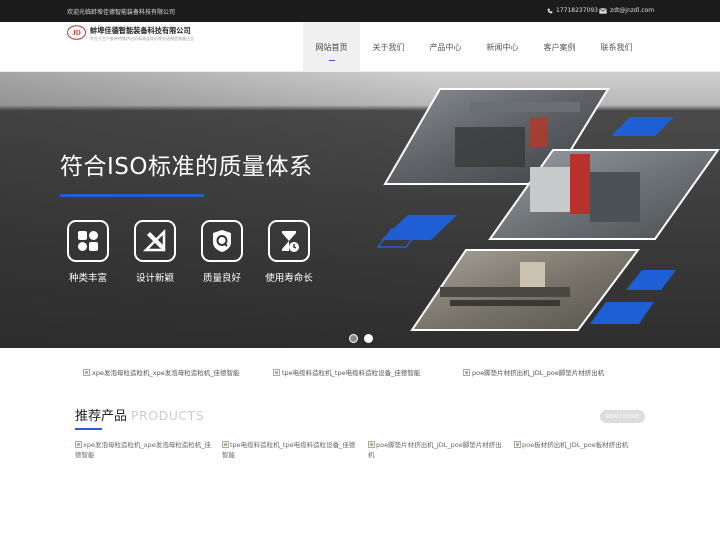  What do you see at coordinates (361, 338) in the screenshot?
I see `slider-dots` at bounding box center [361, 338].